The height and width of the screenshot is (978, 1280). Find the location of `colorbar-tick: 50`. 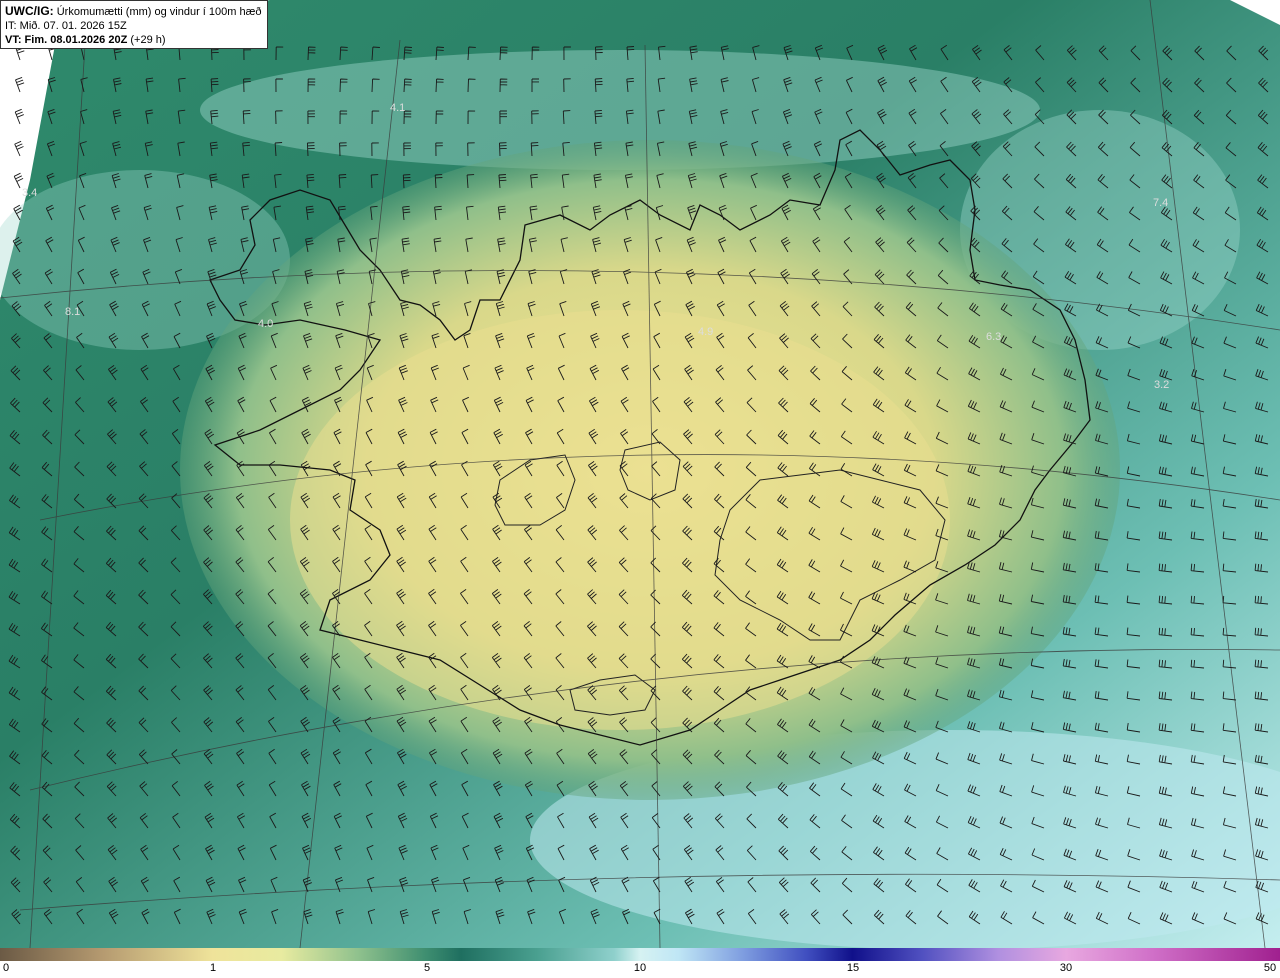

colorbar-tick: 50 is located at coordinates (1270, 968).